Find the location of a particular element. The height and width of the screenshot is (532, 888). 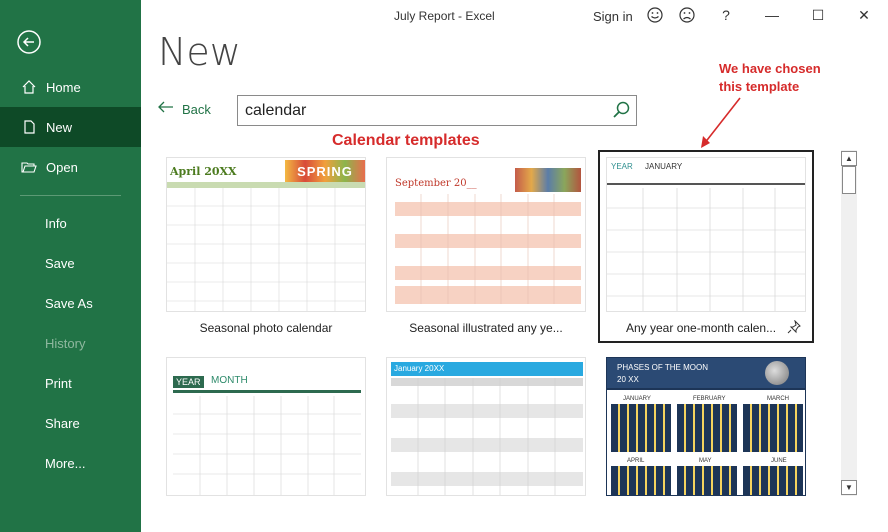

annotation-calendar-templates: Calendar templates is located at coordinates (406, 140).